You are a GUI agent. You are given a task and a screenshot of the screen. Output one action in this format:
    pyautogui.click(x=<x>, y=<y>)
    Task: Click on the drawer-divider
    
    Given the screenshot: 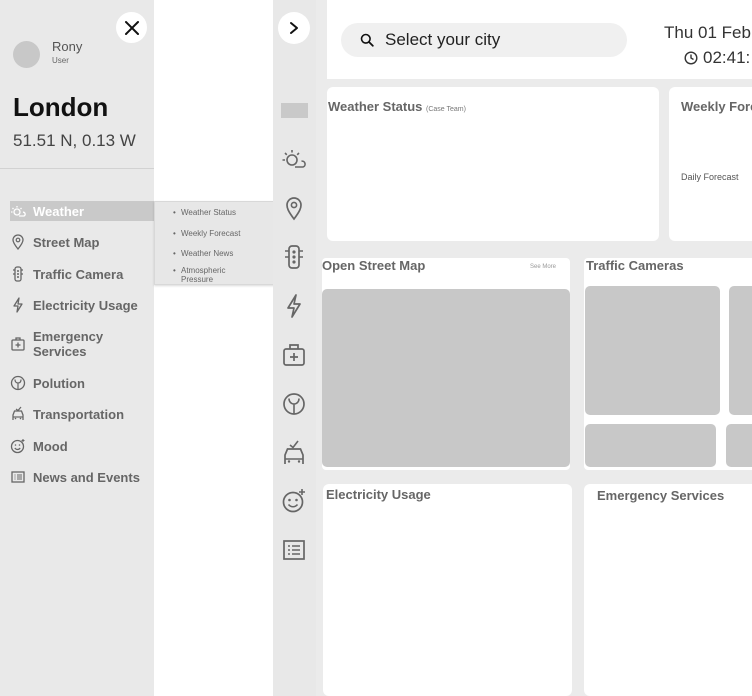 What is the action you would take?
    pyautogui.click(x=77, y=168)
    